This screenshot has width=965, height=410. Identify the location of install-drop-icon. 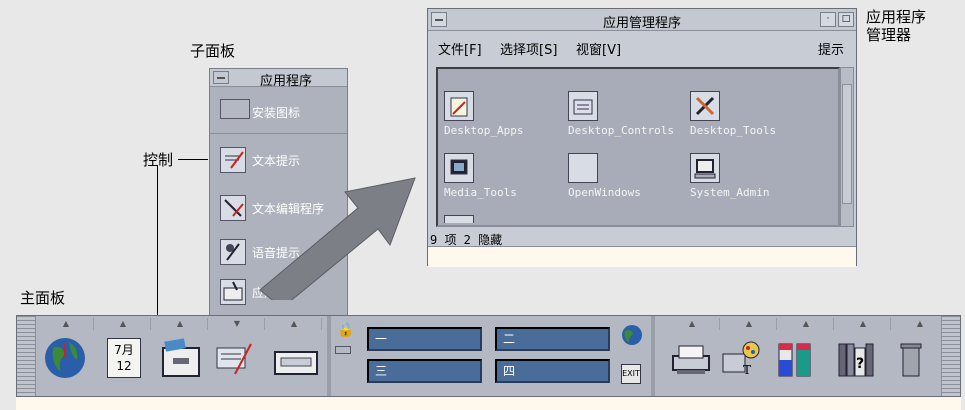
(235, 109).